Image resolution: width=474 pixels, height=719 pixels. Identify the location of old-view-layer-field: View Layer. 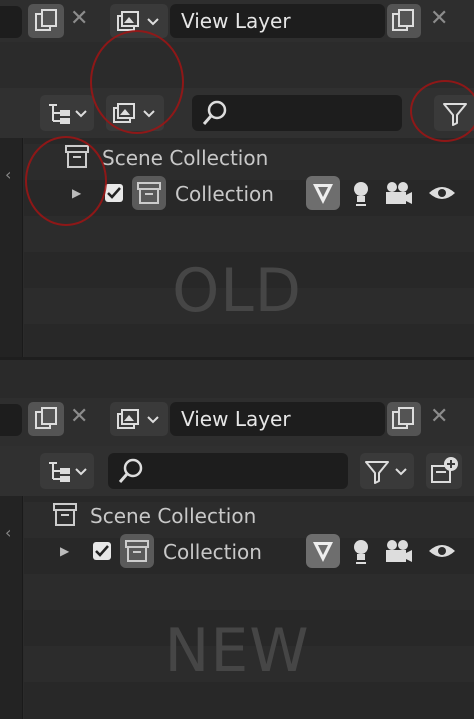
(277, 21).